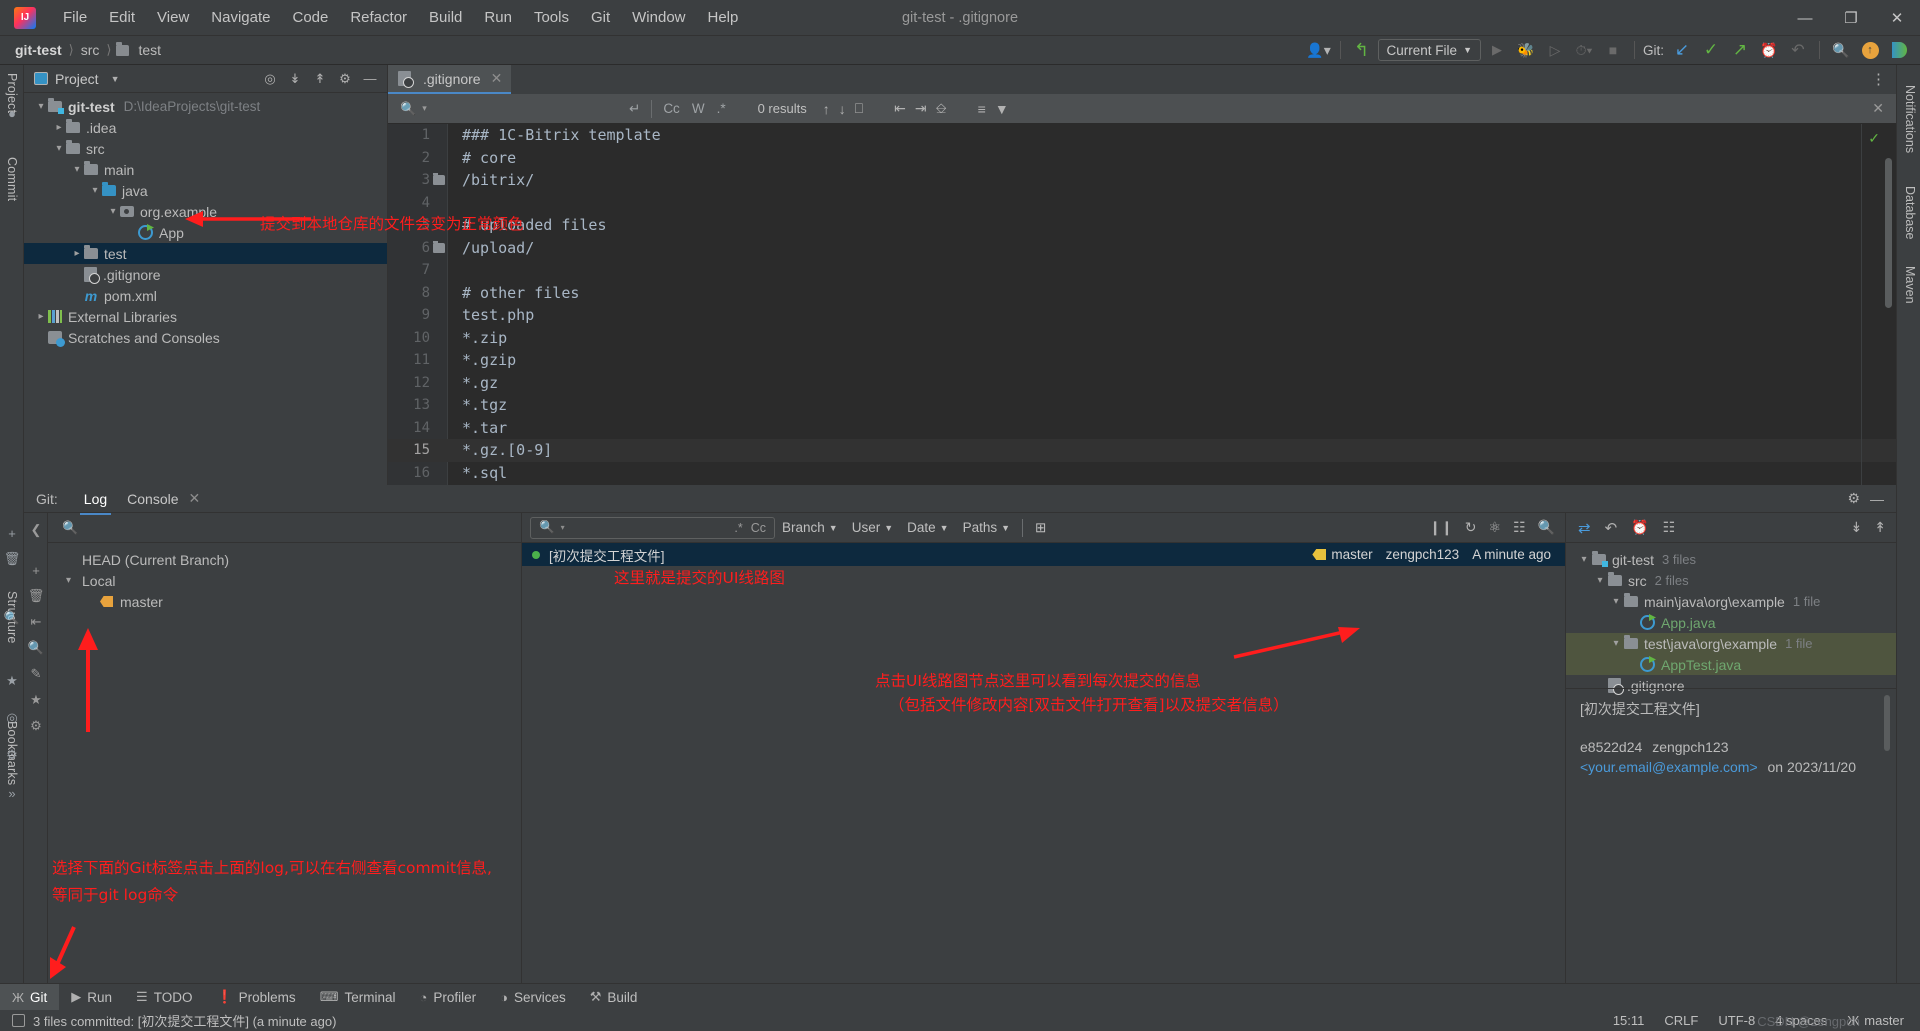 Image resolution: width=1920 pixels, height=1031 pixels. What do you see at coordinates (1555, 50) in the screenshot?
I see `run-with-coverage-icon: ▷` at bounding box center [1555, 50].